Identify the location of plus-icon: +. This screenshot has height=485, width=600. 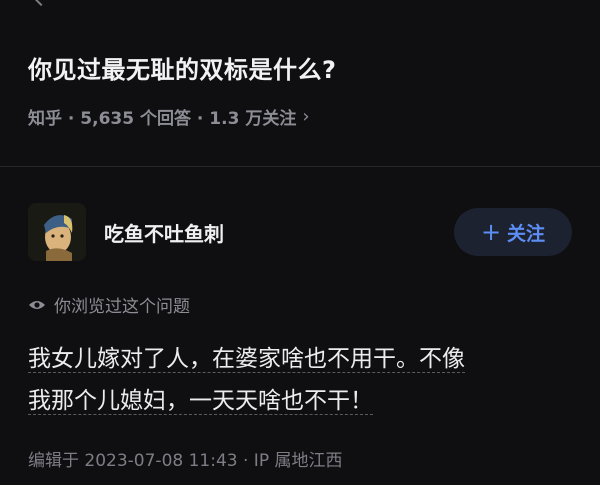
(491, 232).